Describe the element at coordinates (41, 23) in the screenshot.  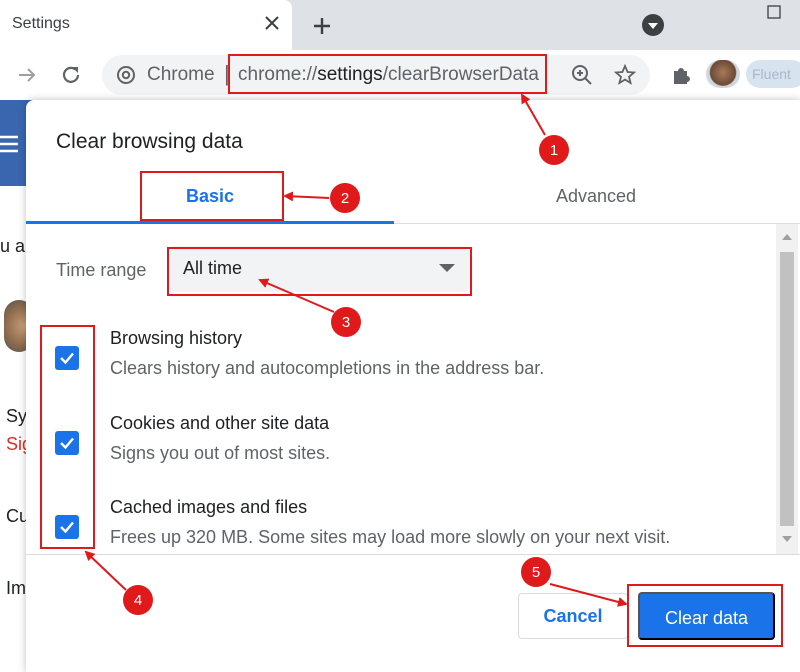
I see `tab-title: Settings` at that location.